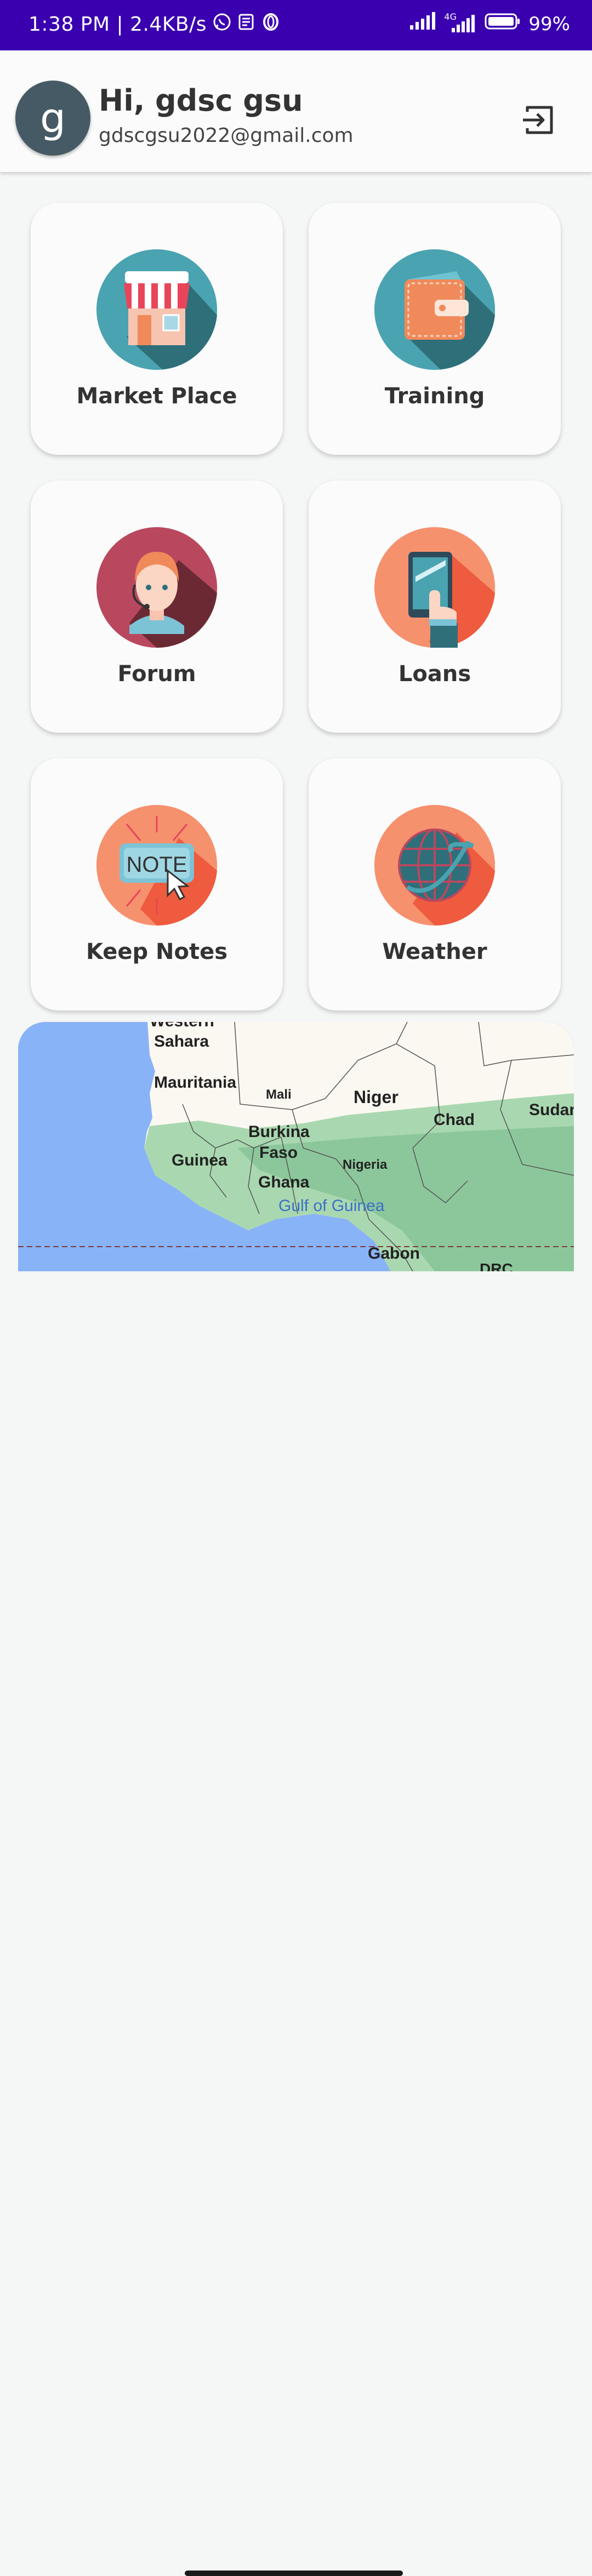 This screenshot has width=592, height=2576. I want to click on svg-text: NOTE, so click(156, 865).